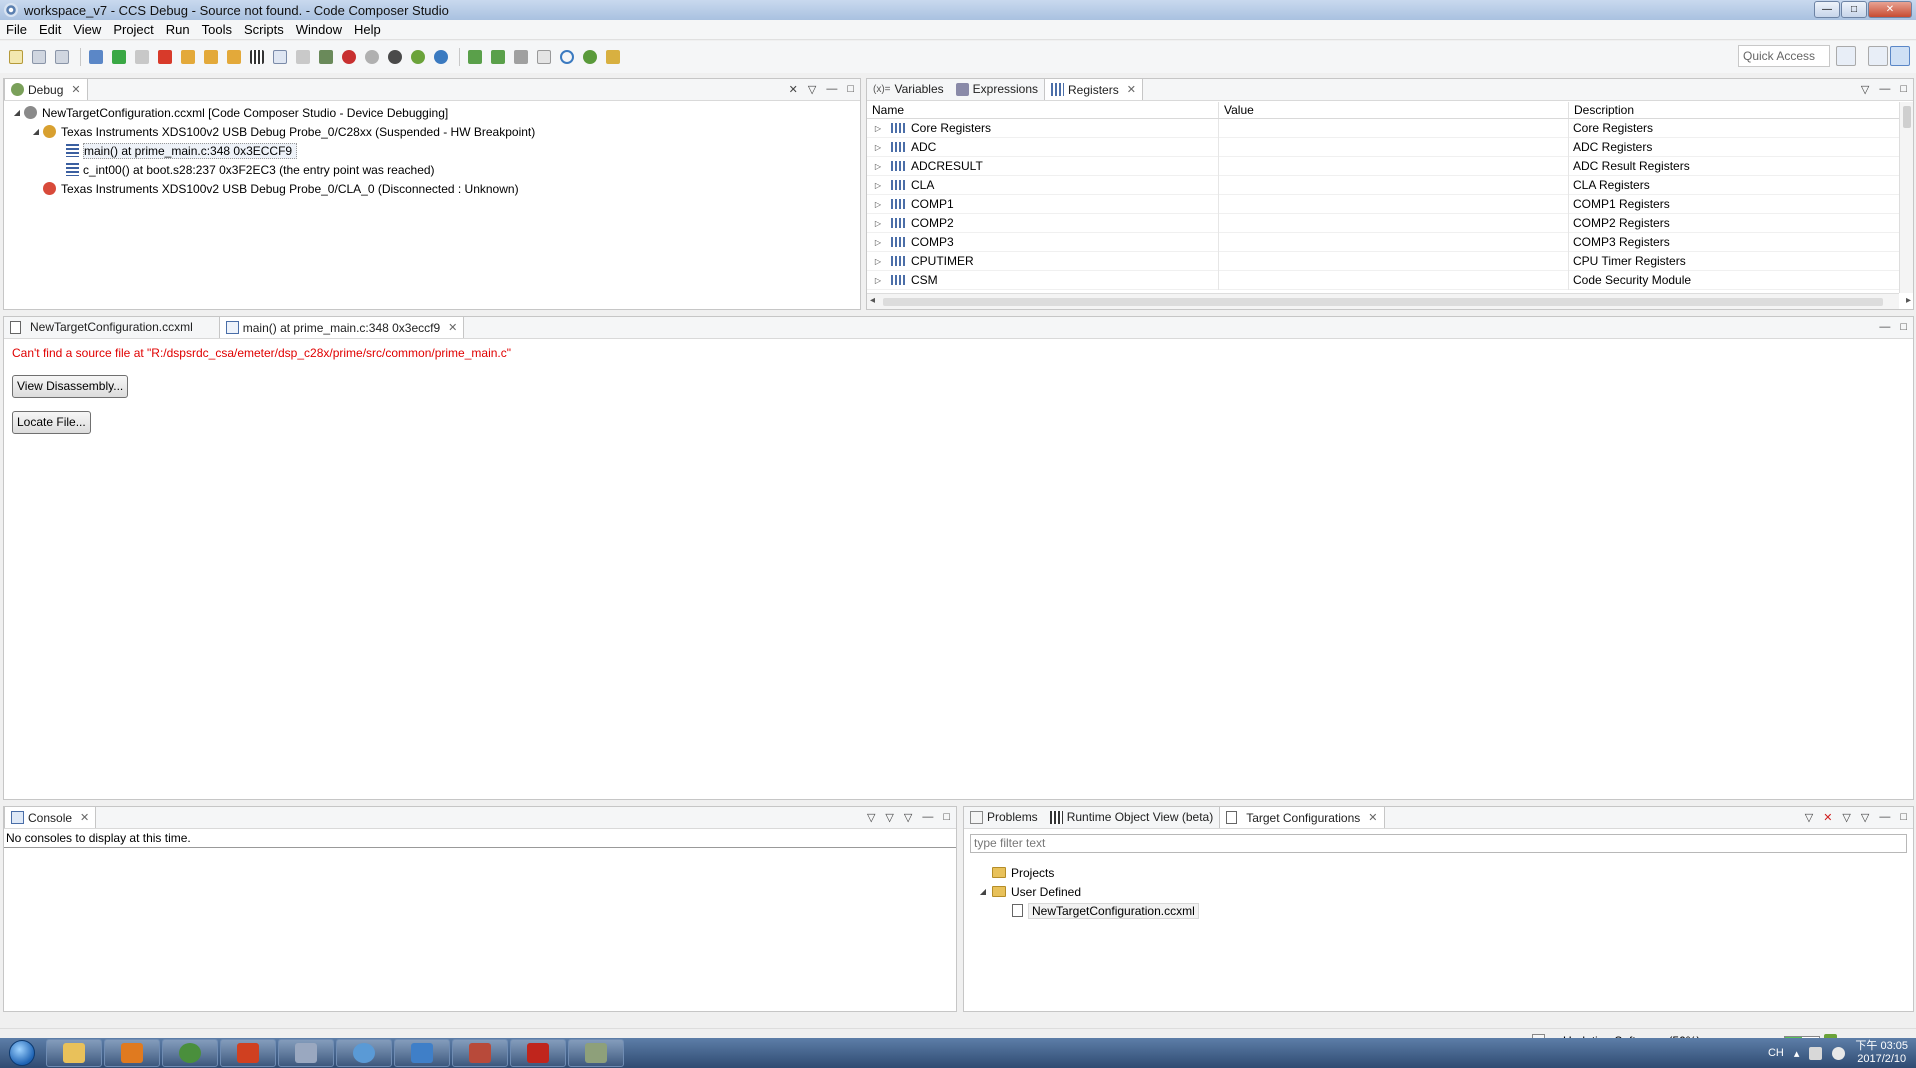 The height and width of the screenshot is (1068, 1916). What do you see at coordinates (1881, 1053) in the screenshot?
I see `clock: 下午 03:05 2017/2/10` at bounding box center [1881, 1053].